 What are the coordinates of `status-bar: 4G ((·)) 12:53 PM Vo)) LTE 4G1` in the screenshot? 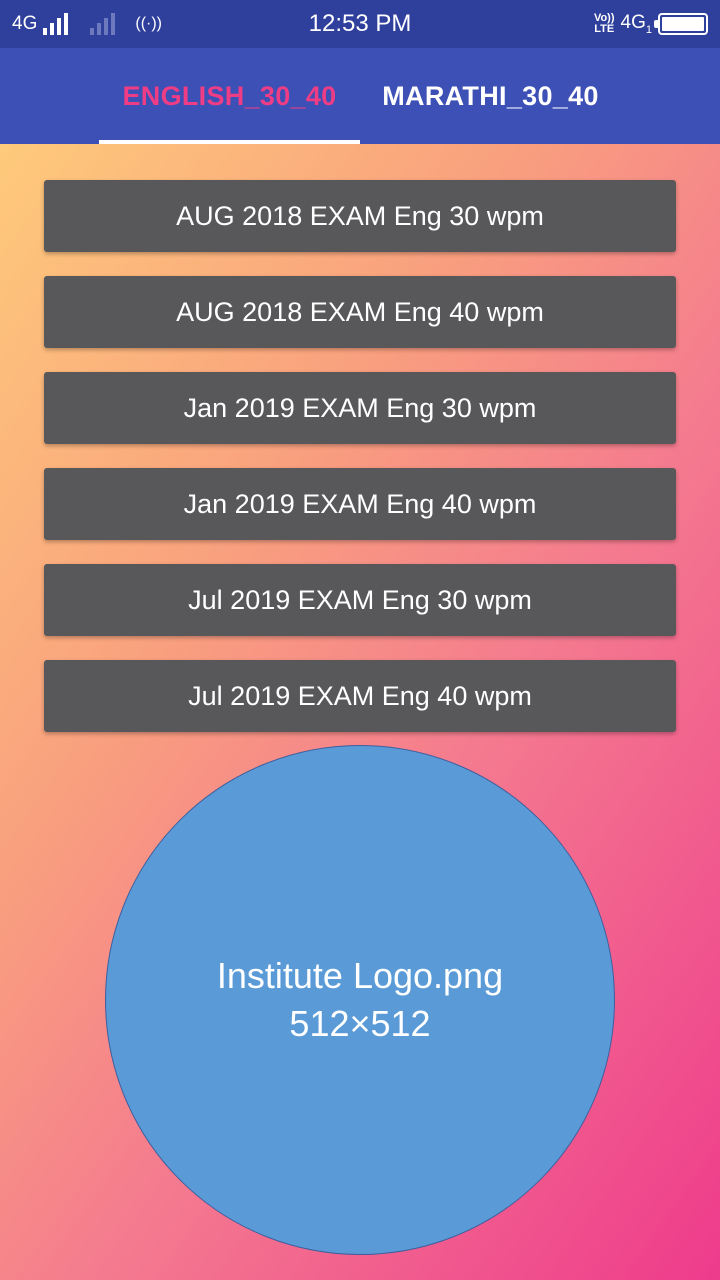 It's located at (360, 24).